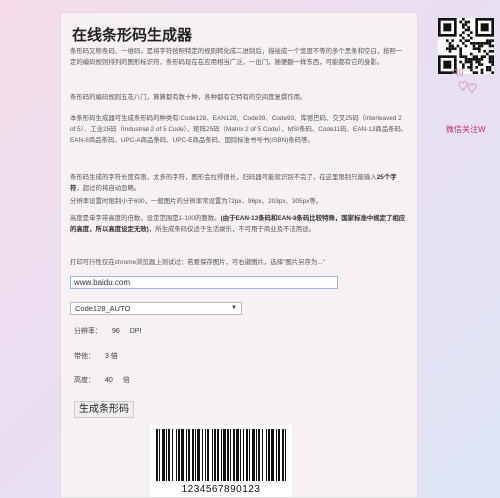  Describe the element at coordinates (135, 331) in the screenshot. I see `resolution-unit: DPI` at that location.